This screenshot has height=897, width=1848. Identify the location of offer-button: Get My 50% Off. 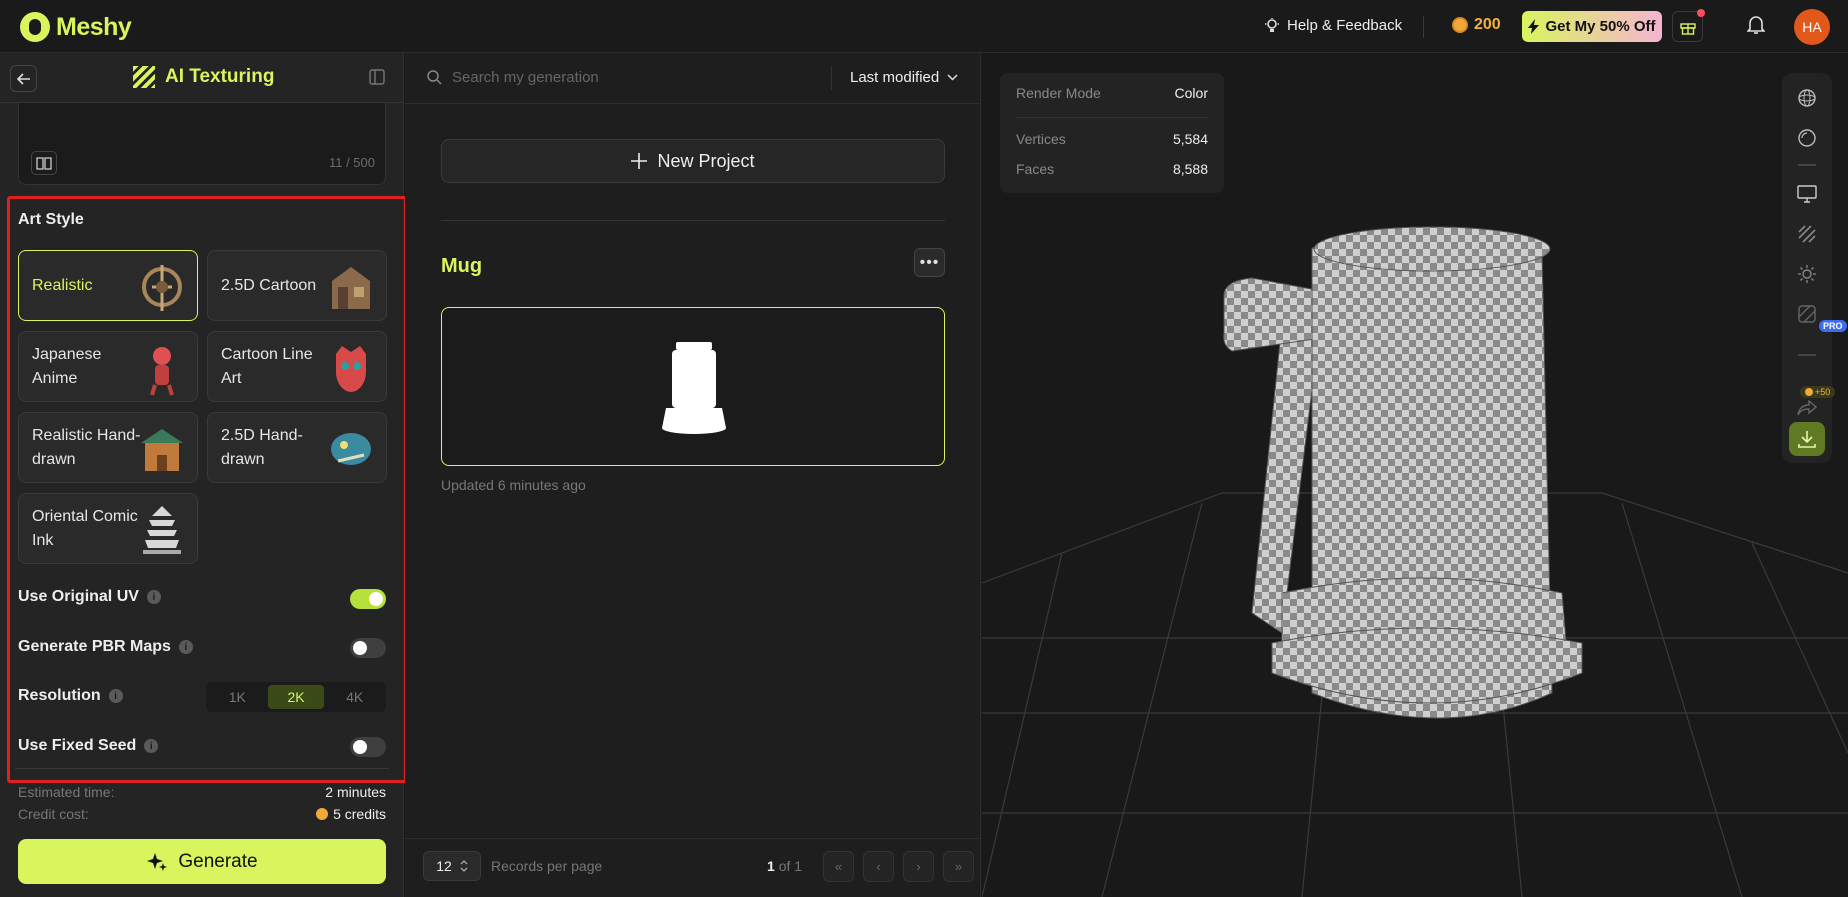
(1592, 26).